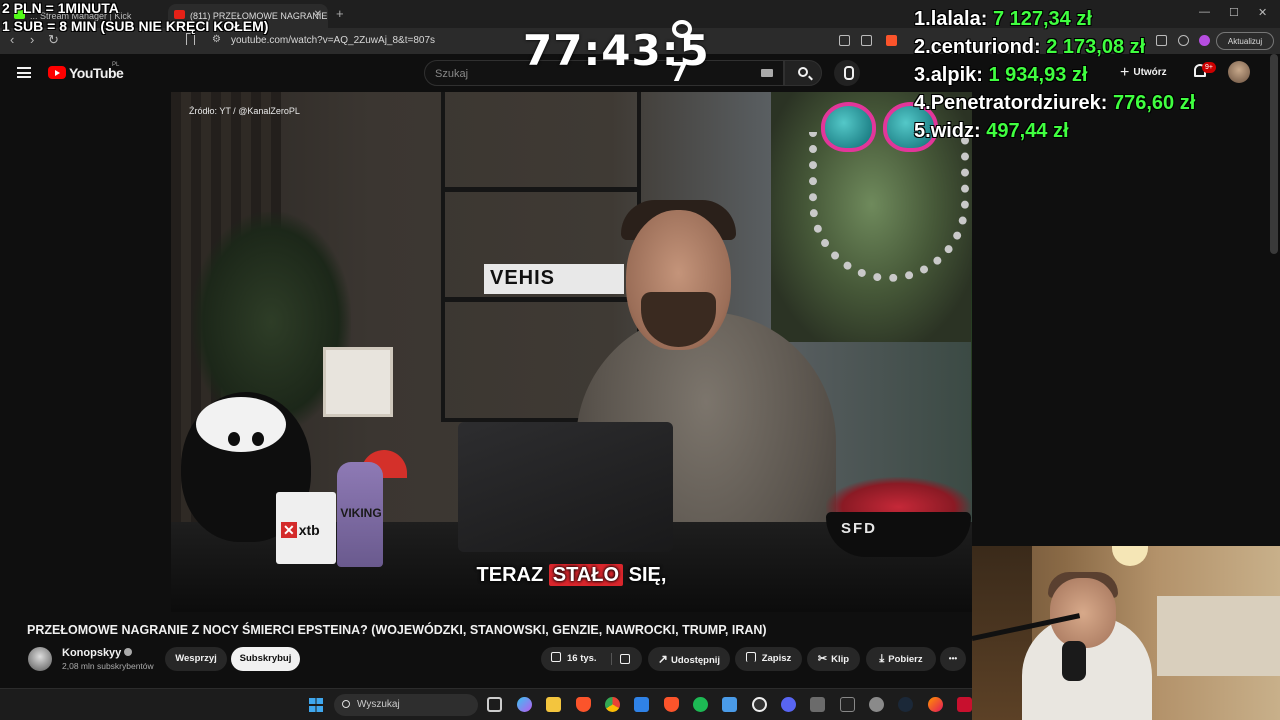  Describe the element at coordinates (991, 131) in the screenshot. I see `leaderboard-row: 5.widz: 497,44 zł` at that location.